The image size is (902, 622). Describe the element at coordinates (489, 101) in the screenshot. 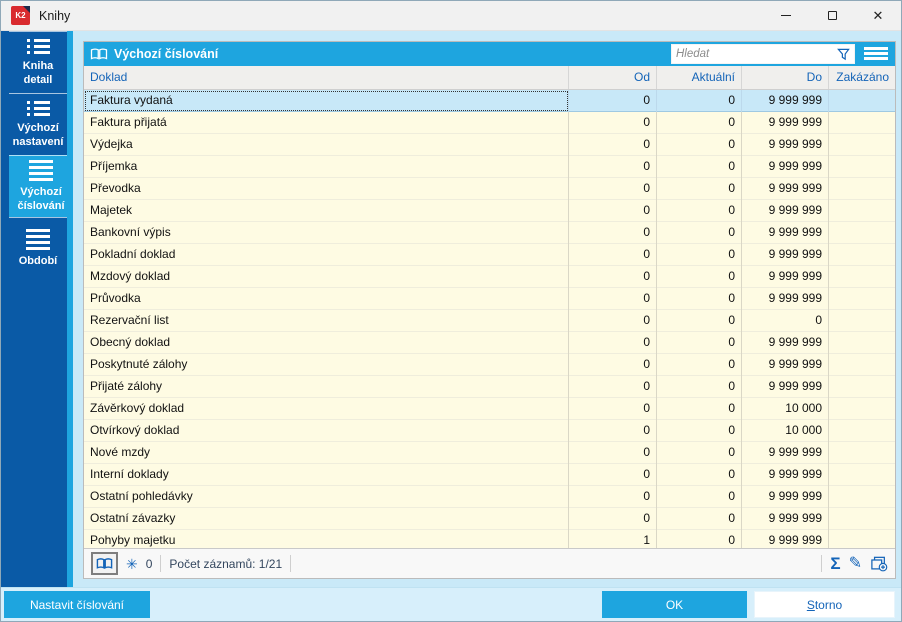

I see `table-row: Faktura vydaná 0 0 9 999 999` at that location.